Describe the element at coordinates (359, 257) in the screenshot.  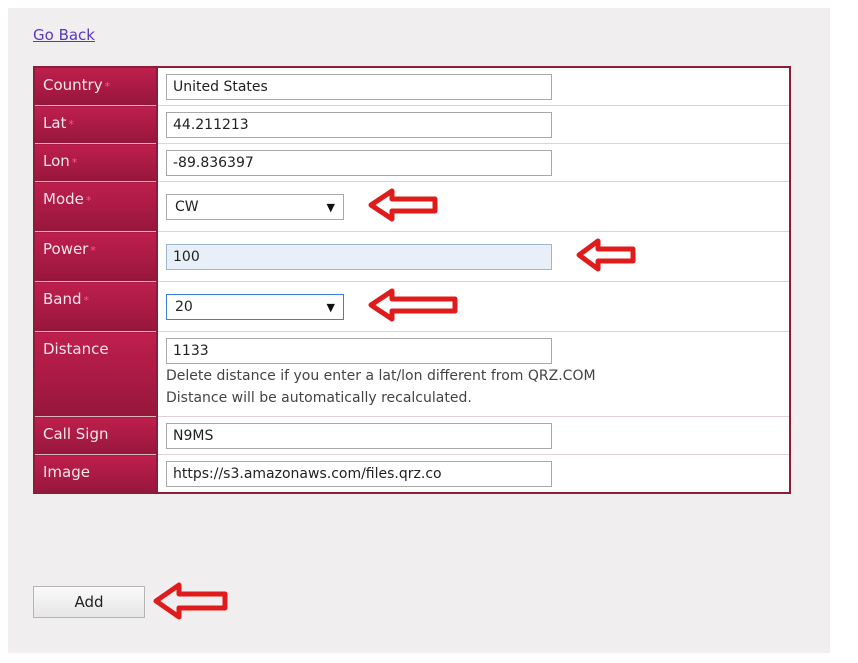
I see `power-input` at that location.